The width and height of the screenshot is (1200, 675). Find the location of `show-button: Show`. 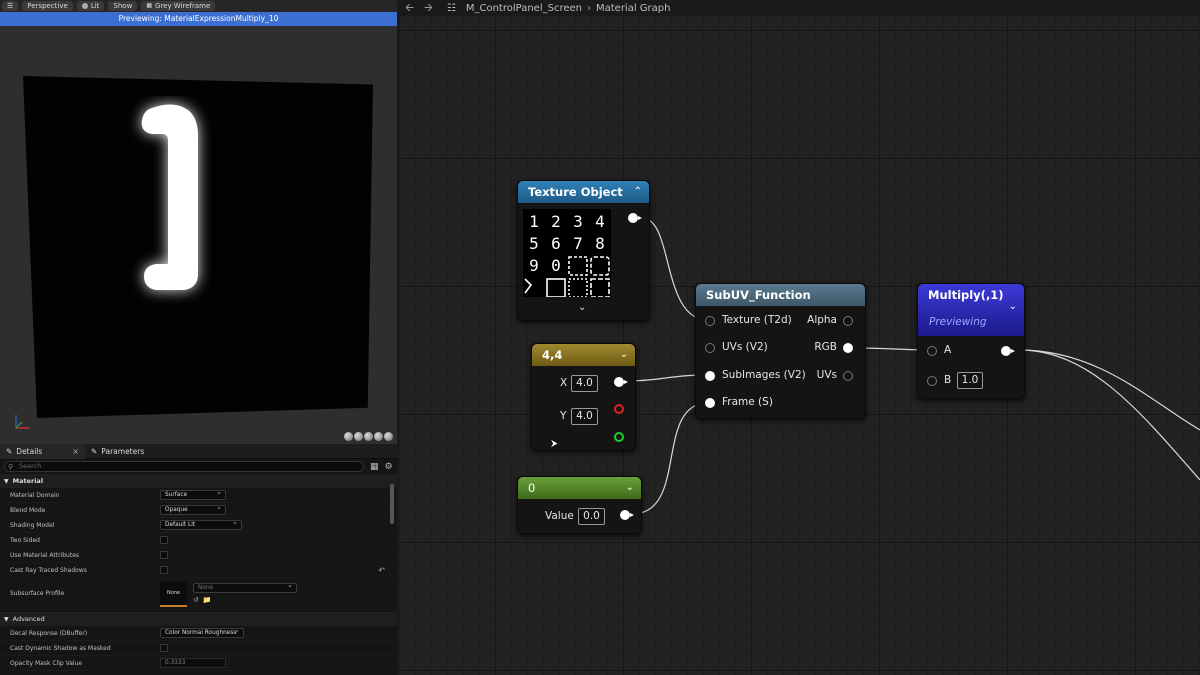

show-button: Show is located at coordinates (123, 6).